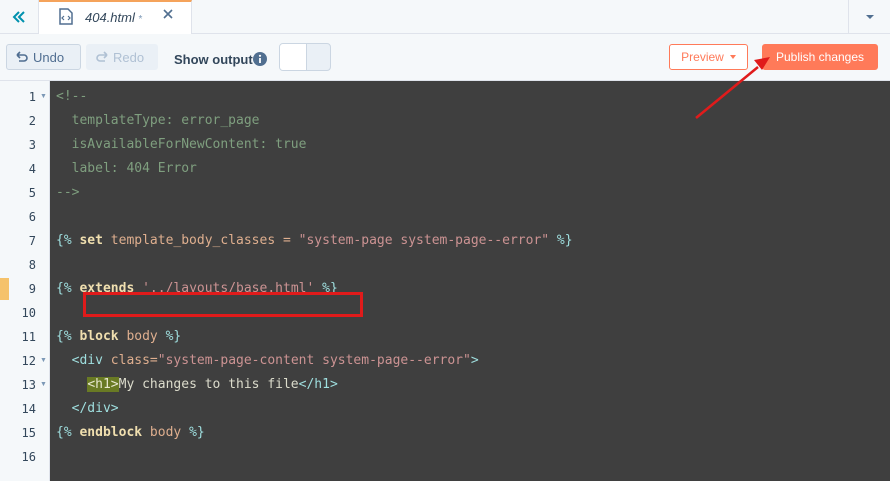 The image size is (890, 481). Describe the element at coordinates (49, 57) in the screenshot. I see `undo-label: Undo` at that location.